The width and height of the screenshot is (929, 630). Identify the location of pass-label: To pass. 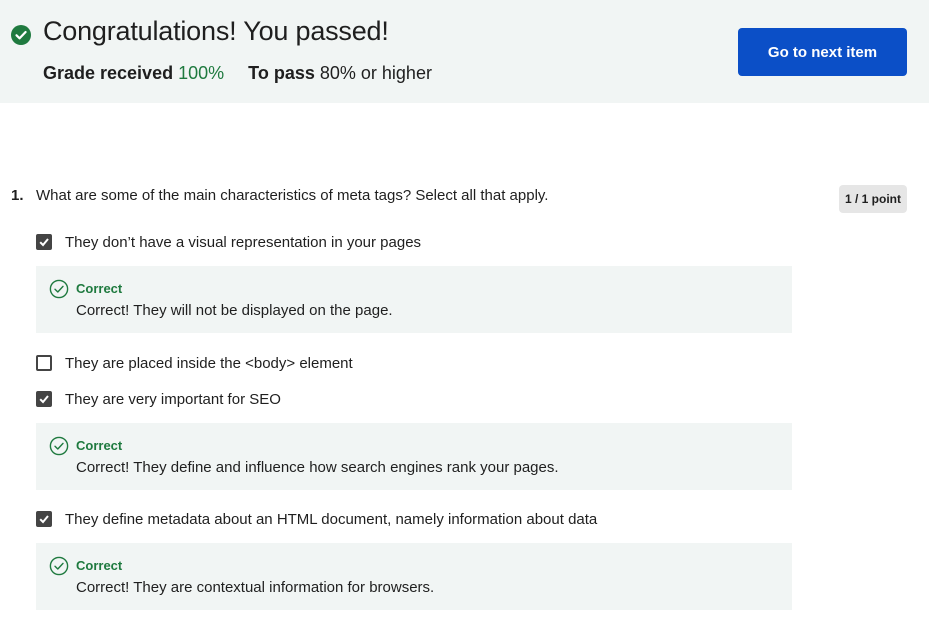
(281, 73).